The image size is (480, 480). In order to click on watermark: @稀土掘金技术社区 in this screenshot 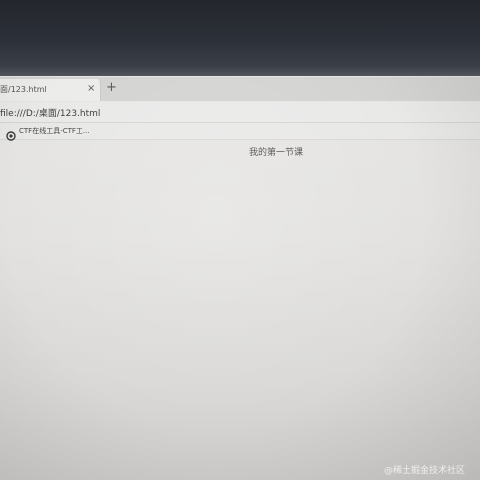, I will do `click(425, 471)`.